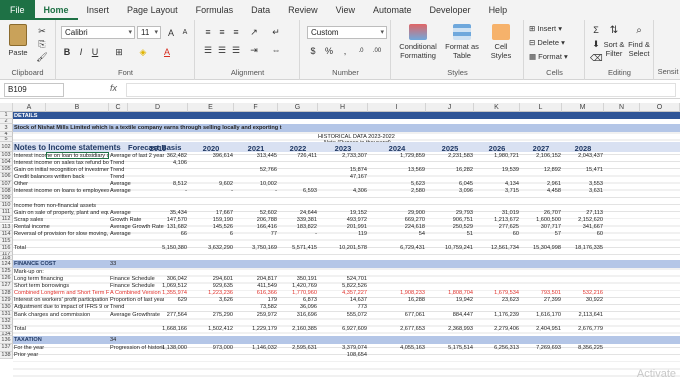  Describe the element at coordinates (6, 156) in the screenshot. I see `row-header: 103` at that location.